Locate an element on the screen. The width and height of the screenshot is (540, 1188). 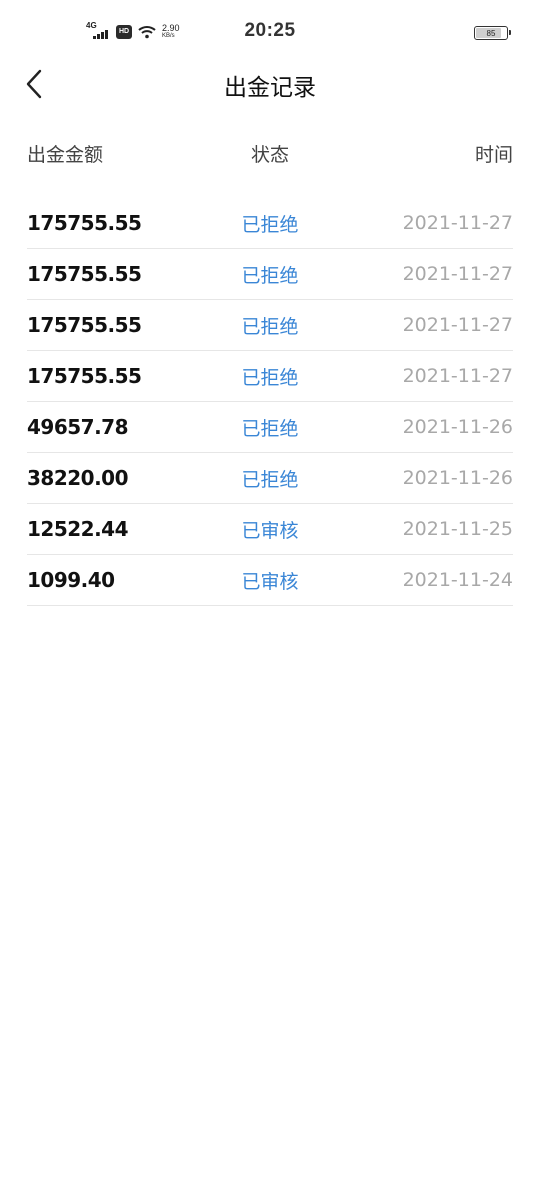
column-header-amount: 出金金额 is located at coordinates (65, 154).